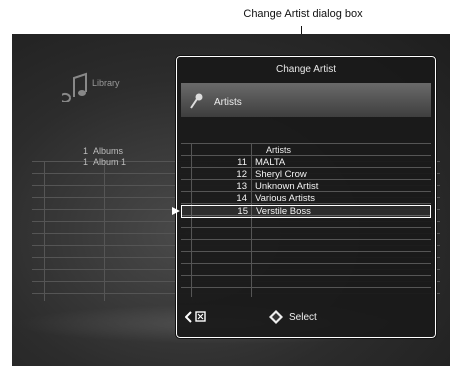 This screenshot has height=373, width=456. I want to click on back-arrow-icon, so click(197, 317).